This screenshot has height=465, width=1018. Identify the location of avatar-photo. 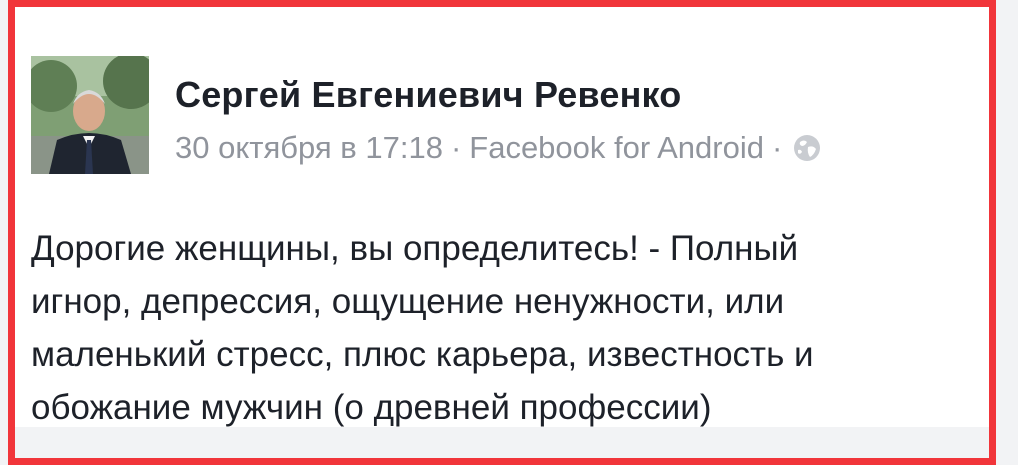
(90, 115).